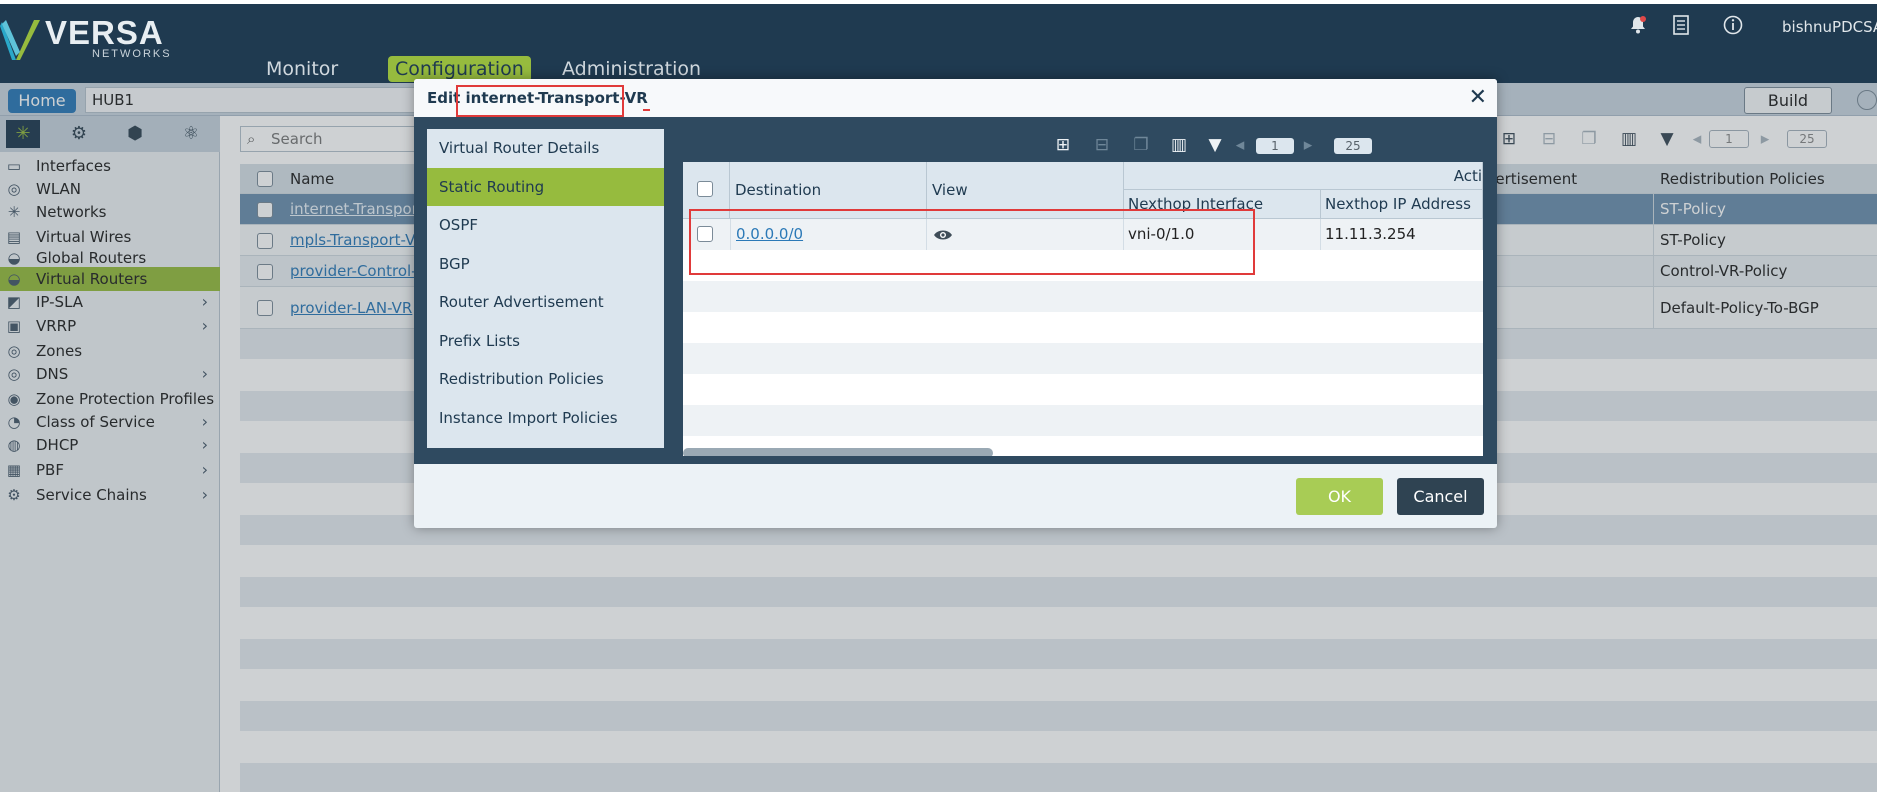  Describe the element at coordinates (302, 69) in the screenshot. I see `nav-monitor: Monitor` at that location.